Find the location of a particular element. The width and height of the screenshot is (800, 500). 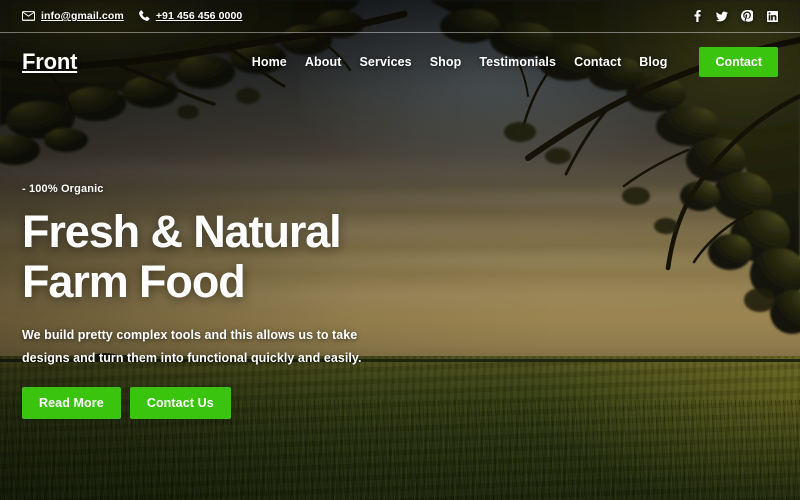

top-utility-bar: info@gmail.com +91 456 456 0000 is located at coordinates (400, 16).